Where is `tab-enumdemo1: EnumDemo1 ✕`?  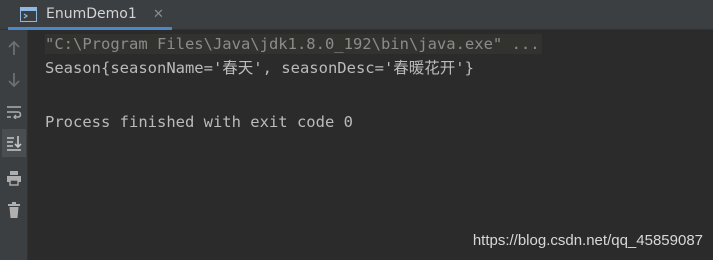
tab-enumdemo1: EnumDemo1 ✕ is located at coordinates (90, 15).